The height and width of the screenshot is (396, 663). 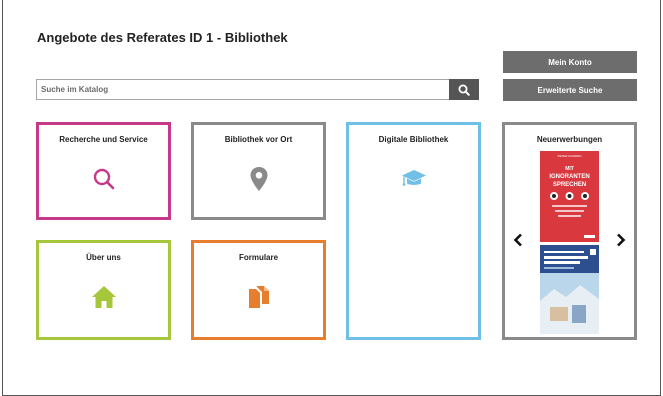 What do you see at coordinates (569, 185) in the screenshot?
I see `svg-text: SPRECHEN` at bounding box center [569, 185].